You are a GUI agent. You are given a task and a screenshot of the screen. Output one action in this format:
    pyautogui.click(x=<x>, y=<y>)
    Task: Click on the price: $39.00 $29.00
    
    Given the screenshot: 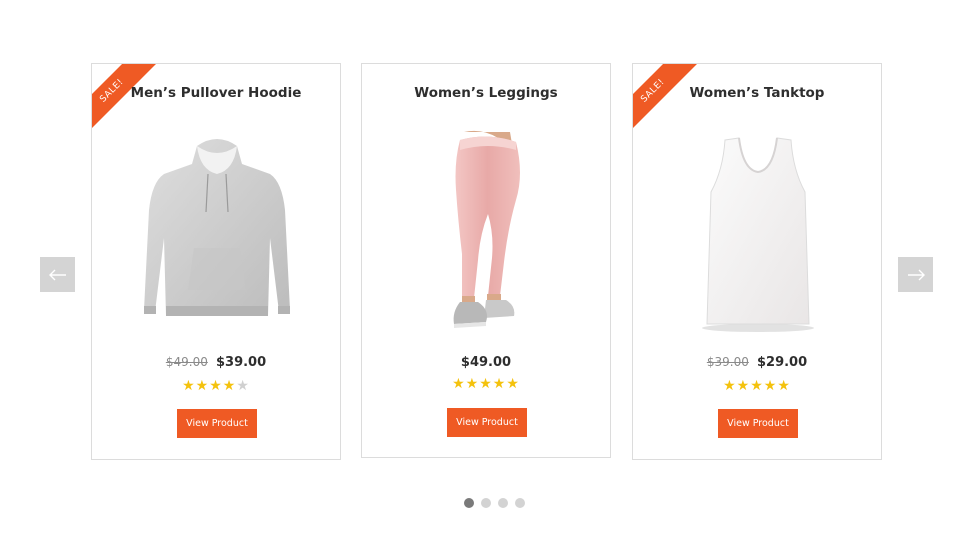 What is the action you would take?
    pyautogui.click(x=757, y=362)
    